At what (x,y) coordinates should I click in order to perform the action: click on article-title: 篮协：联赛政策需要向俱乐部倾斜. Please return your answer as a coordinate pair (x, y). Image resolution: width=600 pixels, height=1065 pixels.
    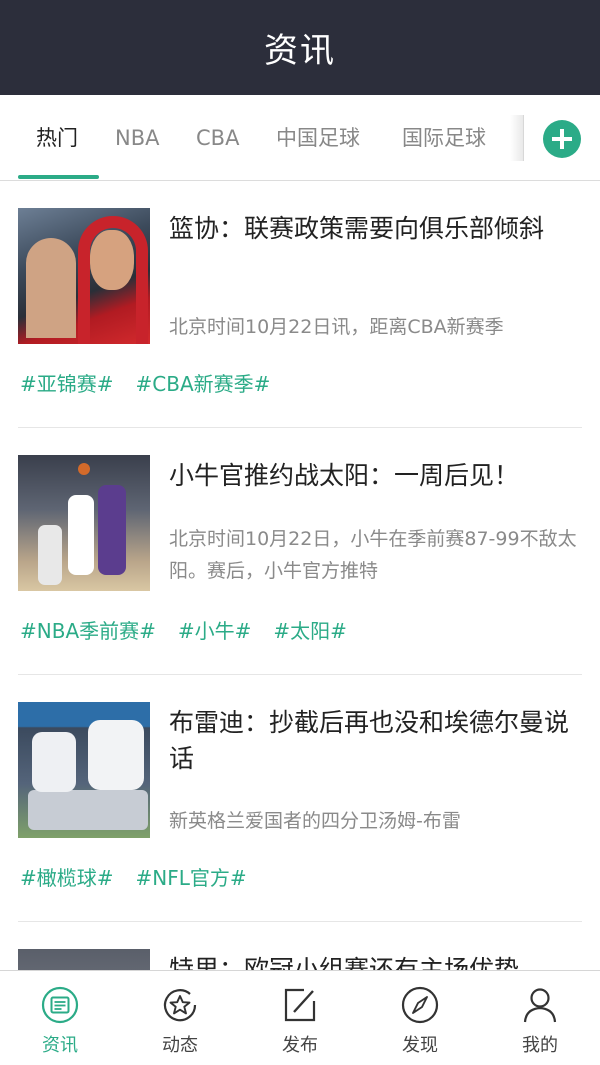
    Looking at the image, I should click on (374, 229).